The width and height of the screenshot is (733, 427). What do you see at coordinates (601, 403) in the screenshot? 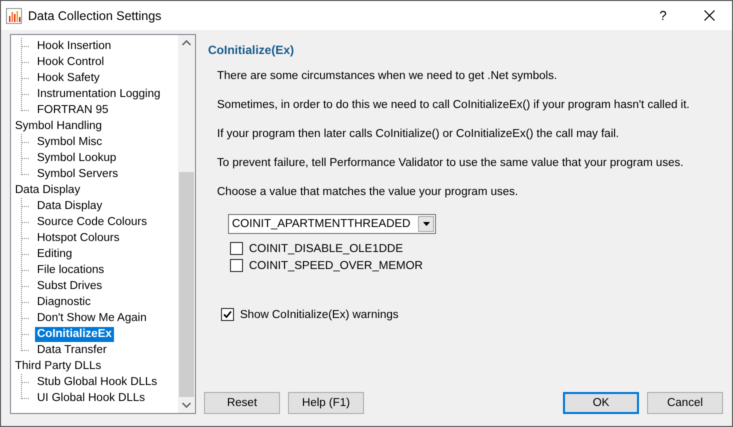
I see `dialog-button: OK` at bounding box center [601, 403].